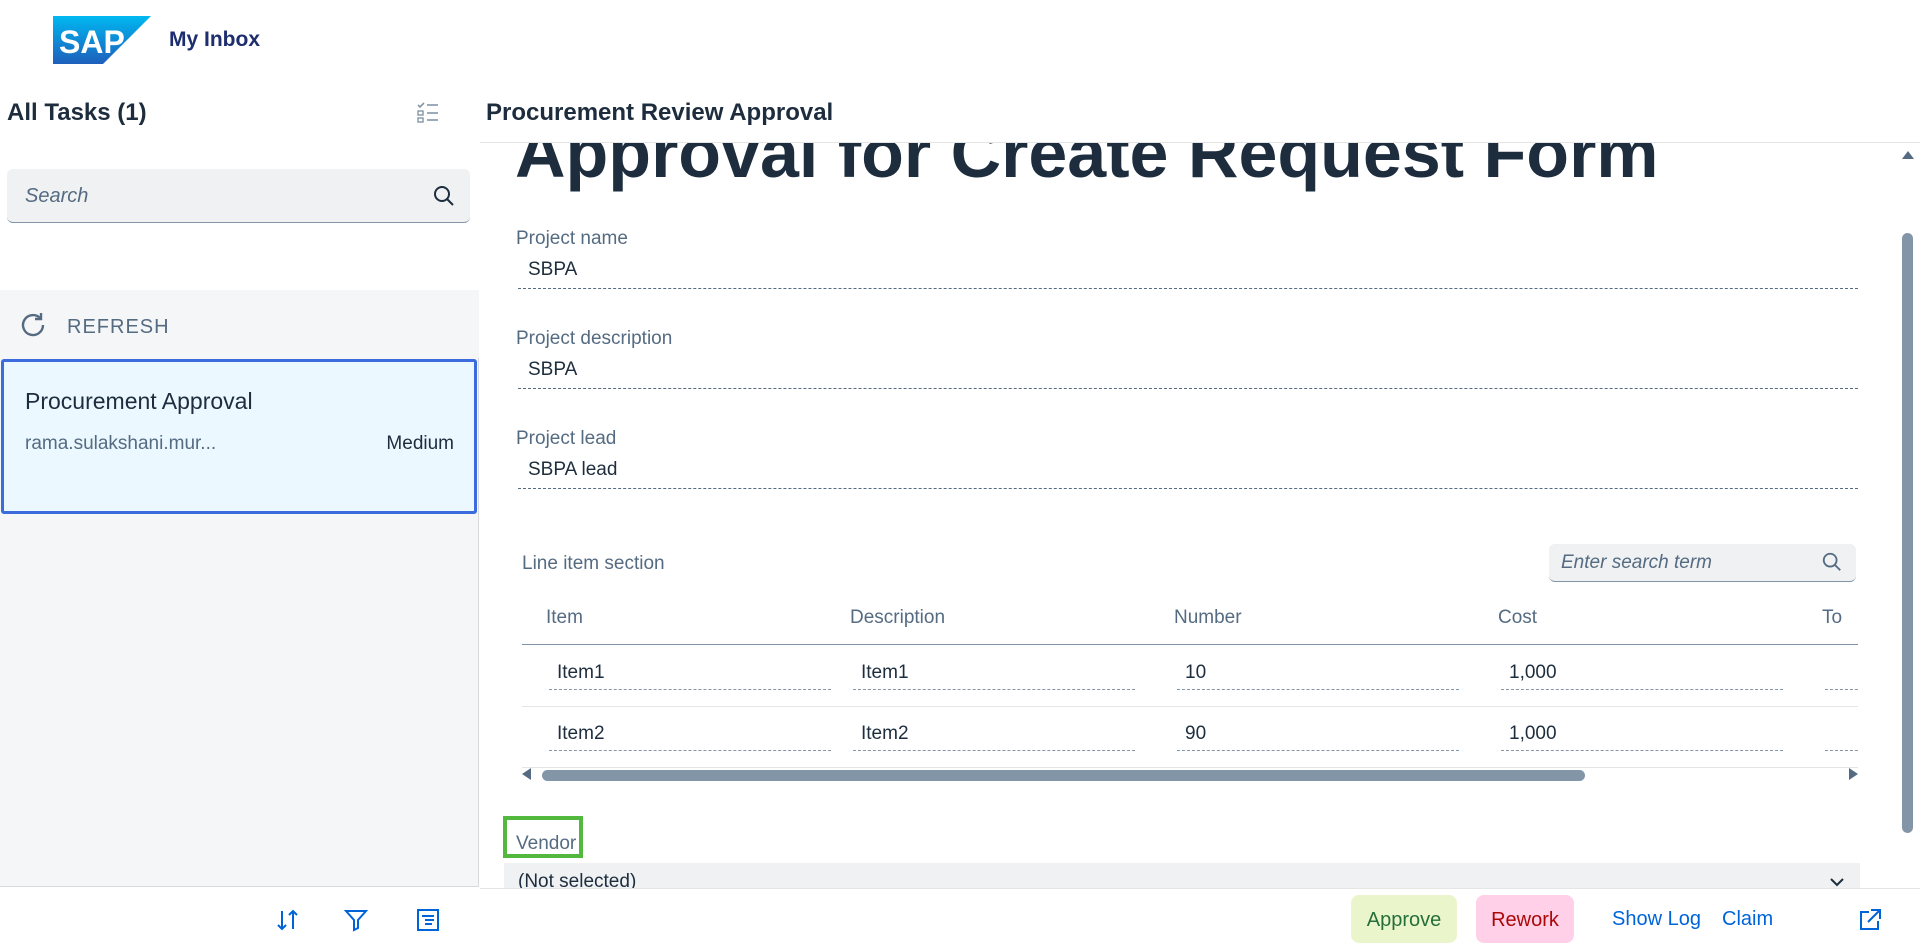 Image resolution: width=1920 pixels, height=948 pixels. What do you see at coordinates (1087, 167) in the screenshot?
I see `form-title: Approval for Create Request Form` at bounding box center [1087, 167].